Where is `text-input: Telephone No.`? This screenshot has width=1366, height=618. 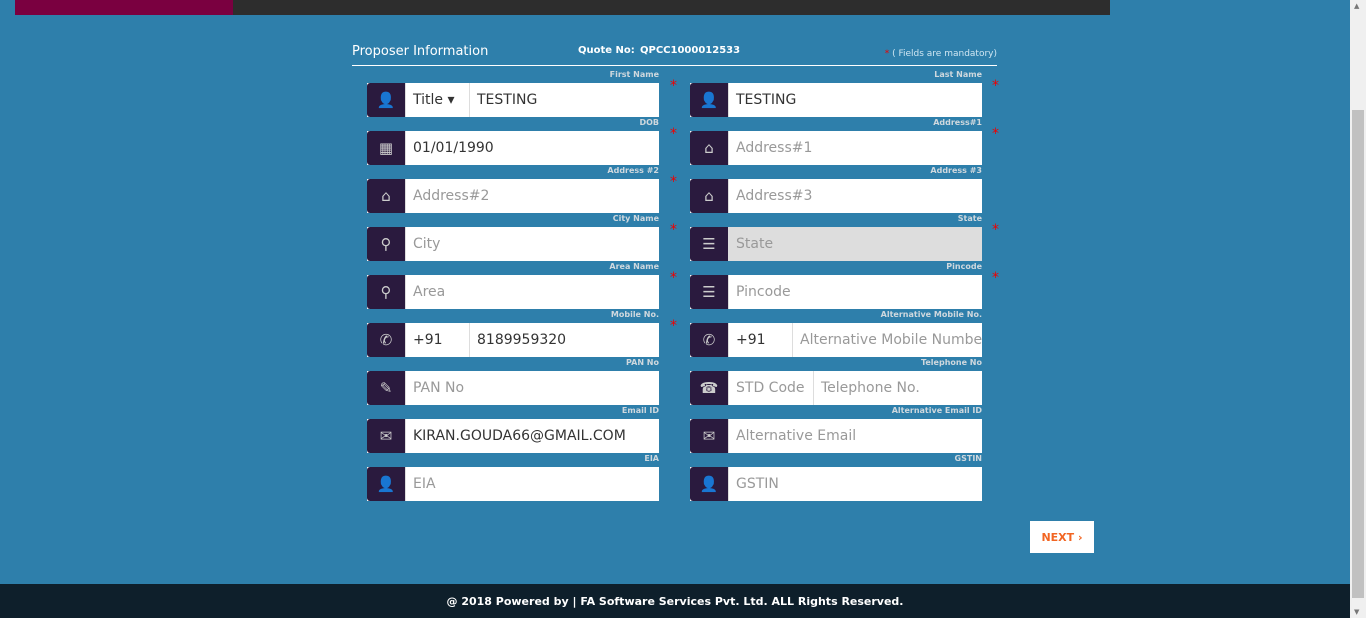 text-input: Telephone No. is located at coordinates (897, 388).